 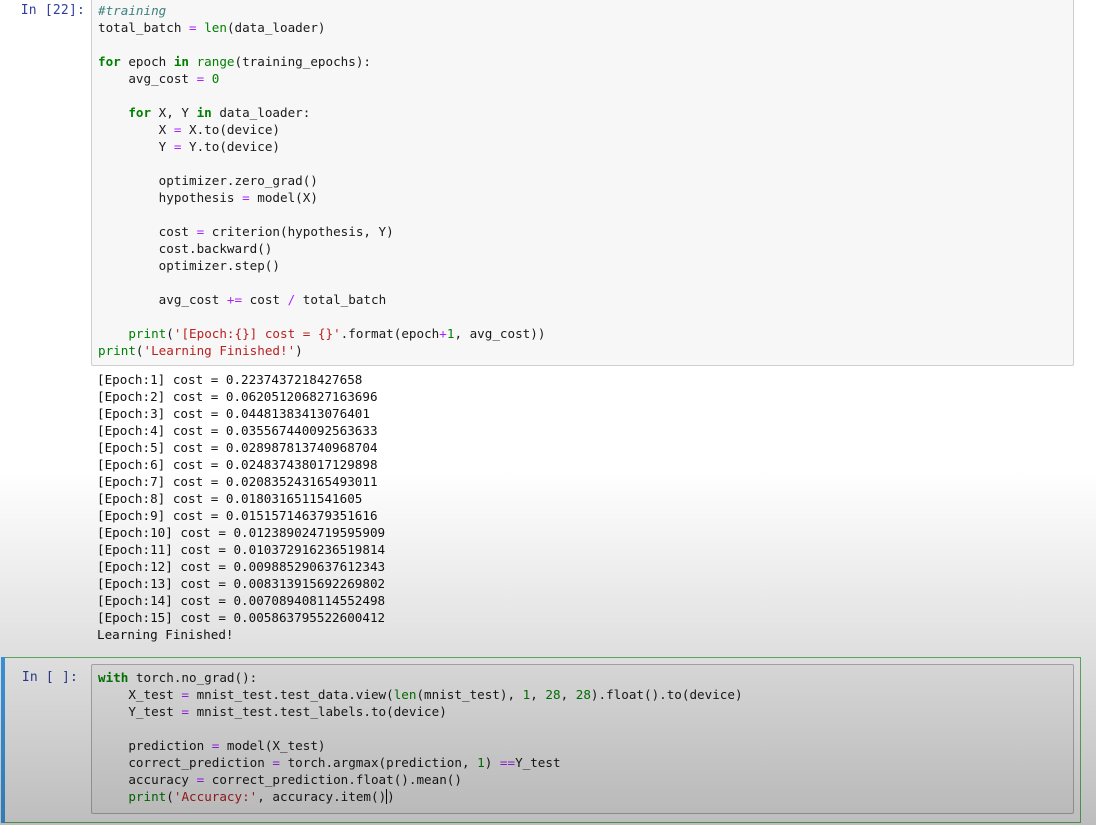 I want to click on code-line: for epoch in range(training_epochs):, so click(x=321, y=61).